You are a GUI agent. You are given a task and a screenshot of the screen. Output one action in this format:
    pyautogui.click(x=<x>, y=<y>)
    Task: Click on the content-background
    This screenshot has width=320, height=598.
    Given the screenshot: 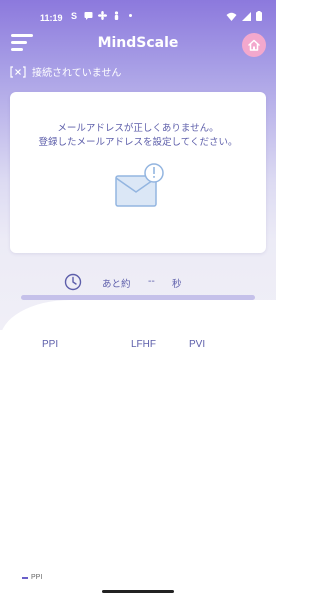 What is the action you would take?
    pyautogui.click(x=138, y=335)
    